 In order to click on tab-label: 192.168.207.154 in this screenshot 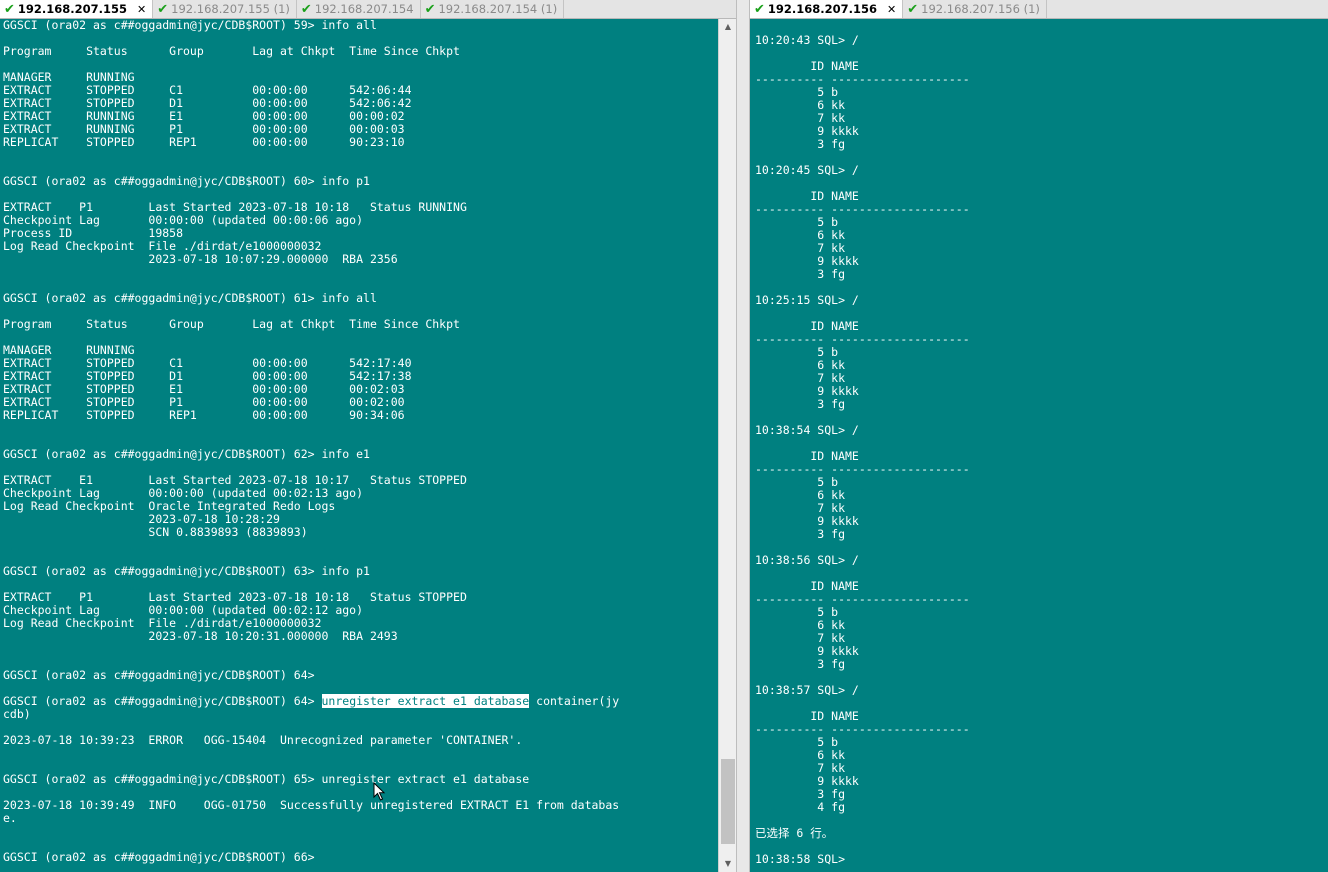, I will do `click(364, 9)`.